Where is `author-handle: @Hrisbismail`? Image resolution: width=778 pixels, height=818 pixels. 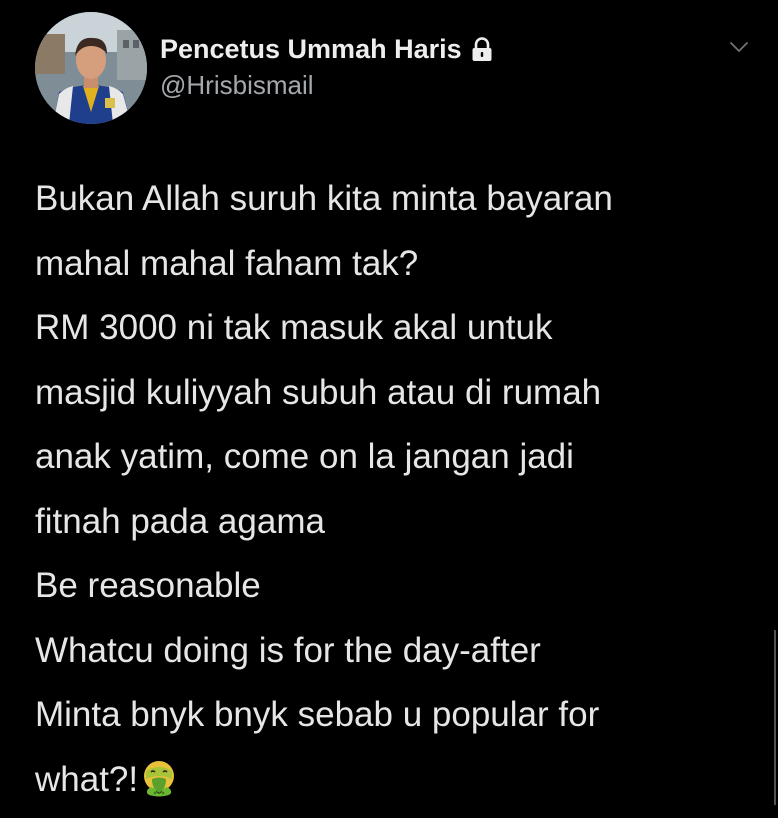 author-handle: @Hrisbismail is located at coordinates (237, 85).